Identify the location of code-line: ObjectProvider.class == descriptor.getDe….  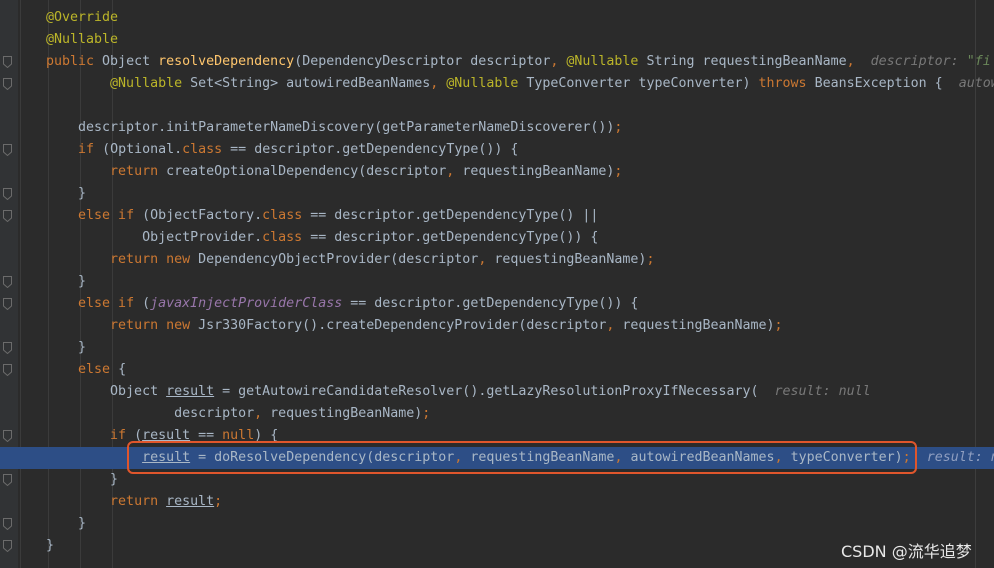
(497, 238).